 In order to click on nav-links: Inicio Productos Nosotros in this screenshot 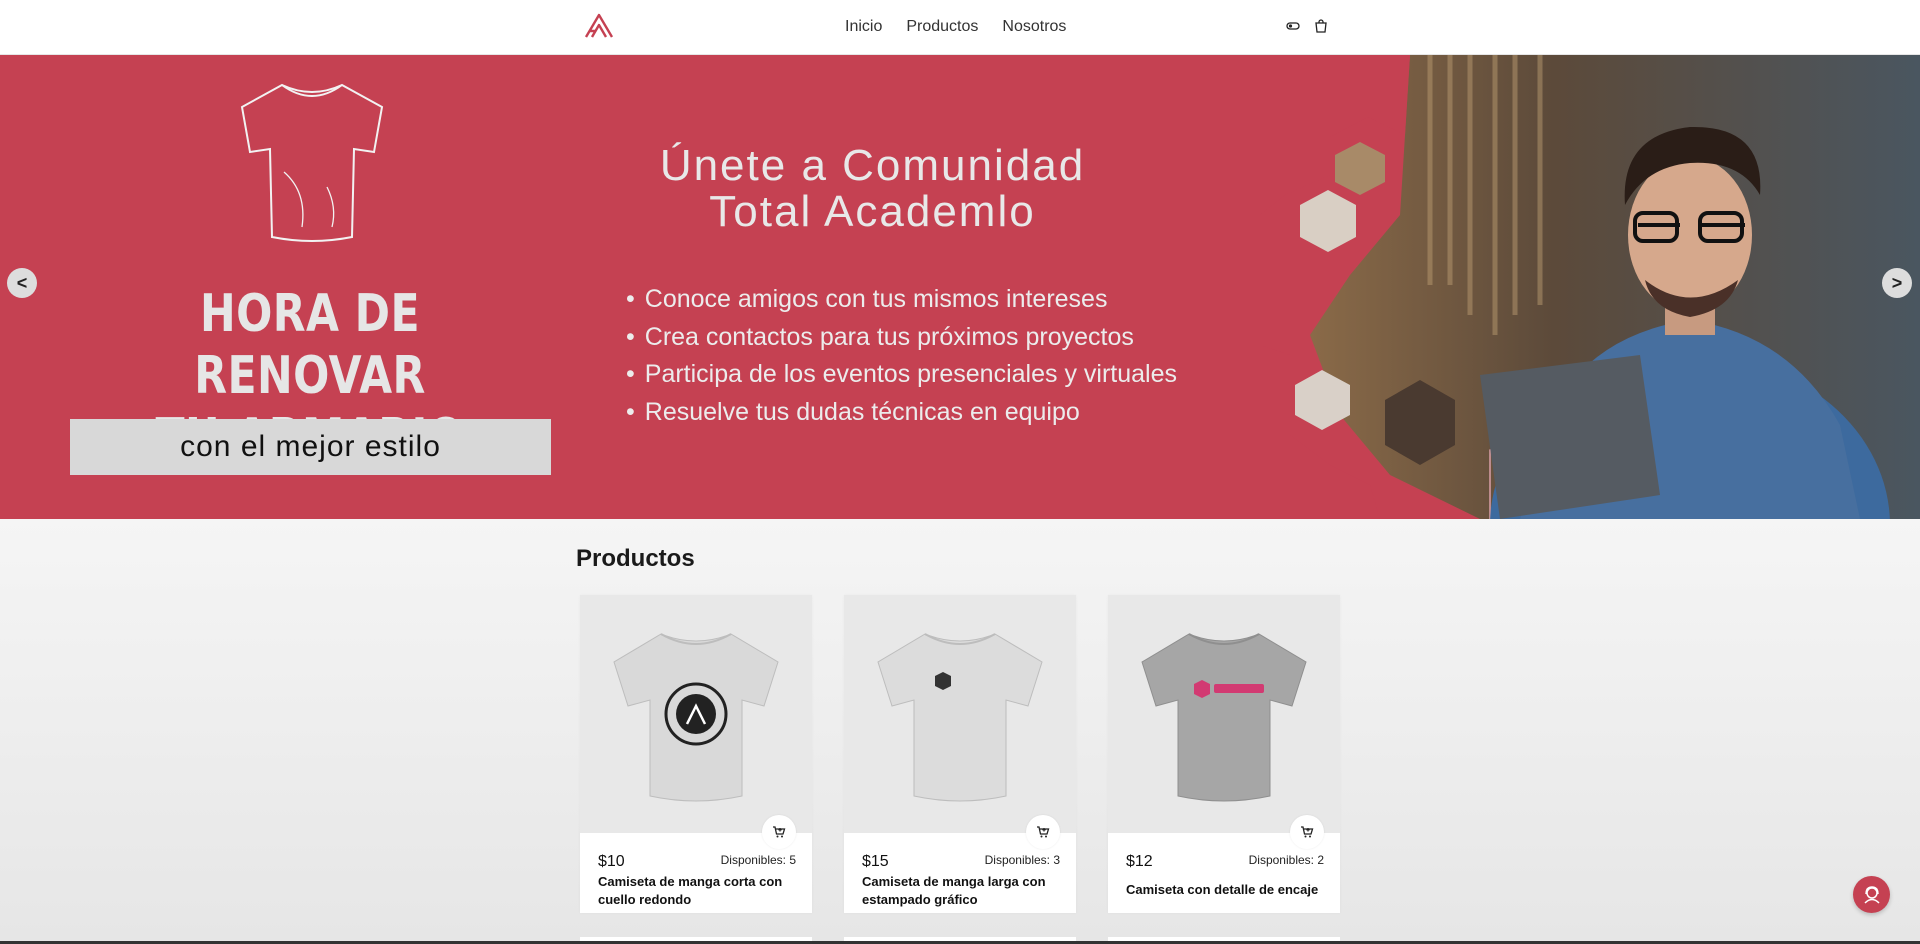, I will do `click(955, 27)`.